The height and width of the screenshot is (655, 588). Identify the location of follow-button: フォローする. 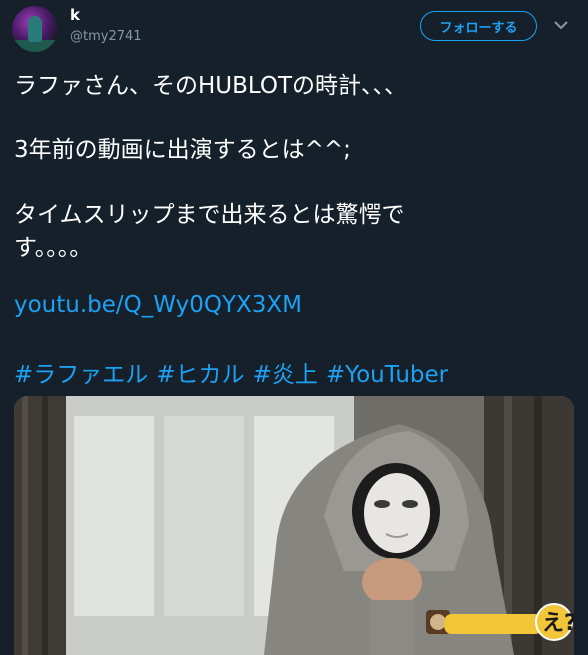
(478, 26).